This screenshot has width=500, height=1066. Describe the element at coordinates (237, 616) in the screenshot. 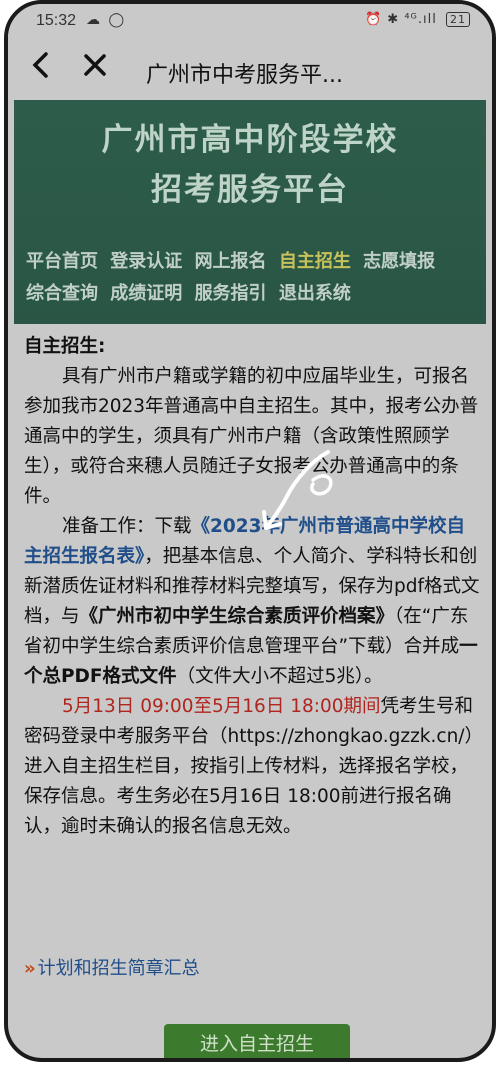

I see `archive-name: 《广州市初中学生综合素质评价档案》` at that location.